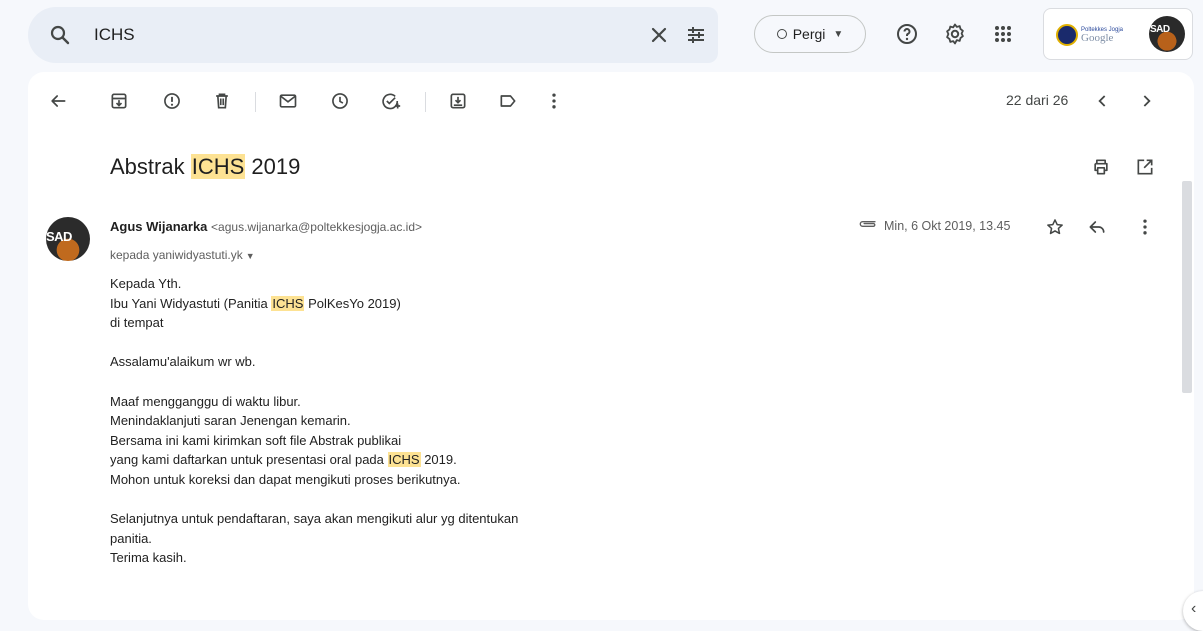  What do you see at coordinates (230, 421) in the screenshot?
I see `body-line: Menindaklanjuti saran Jenengan kemarin.` at bounding box center [230, 421].